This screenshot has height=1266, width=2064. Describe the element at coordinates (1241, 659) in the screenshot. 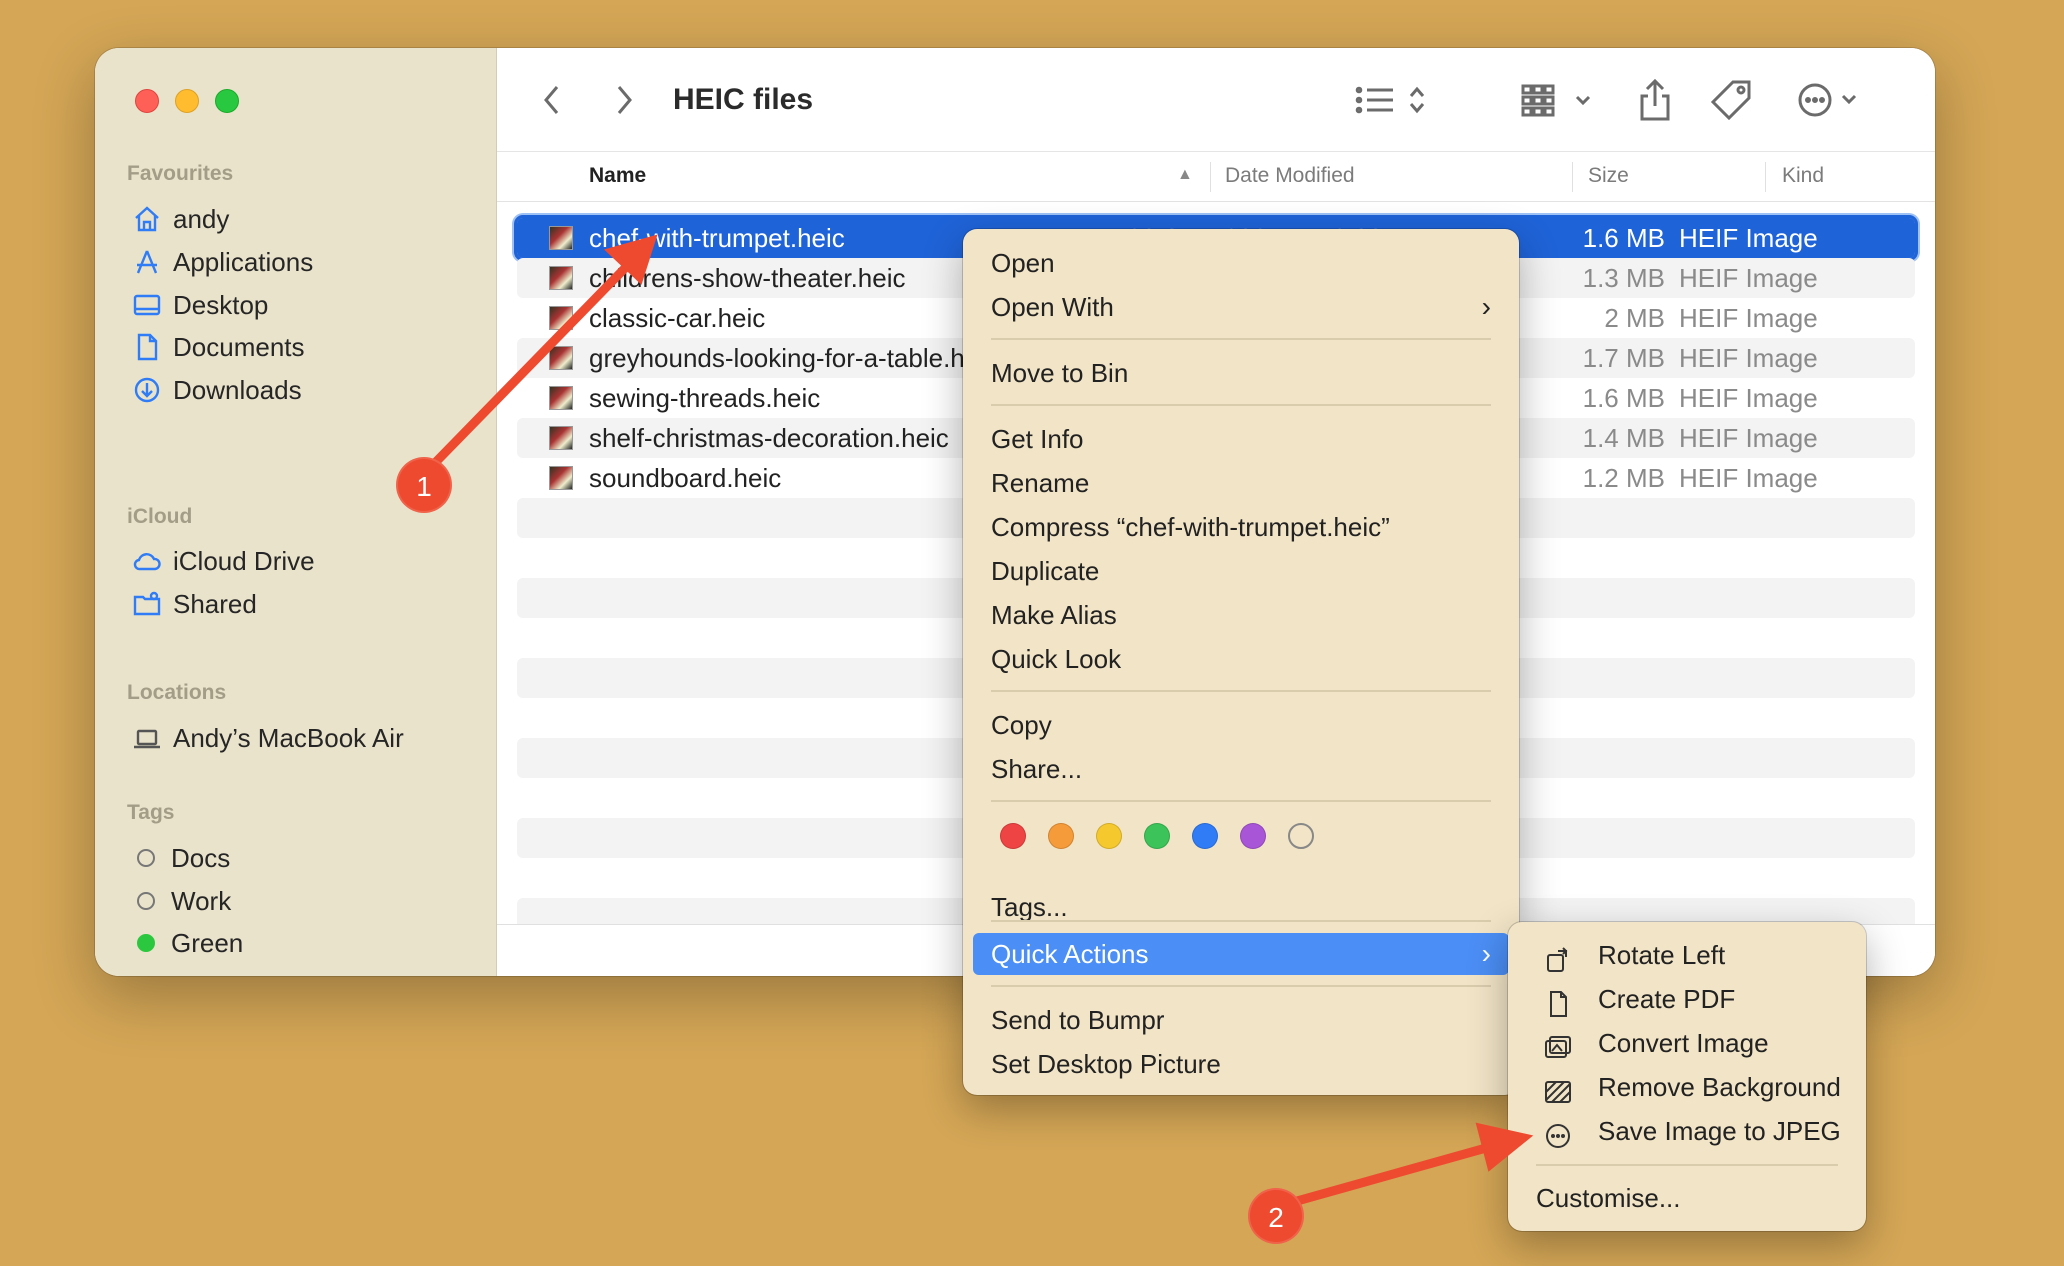

I see `menu-item-quick-look: Quick Look` at that location.